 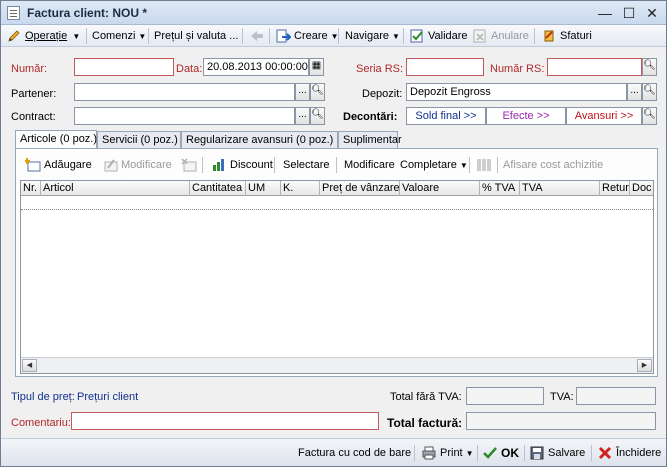 I want to click on barcode-button, so click(x=484, y=165).